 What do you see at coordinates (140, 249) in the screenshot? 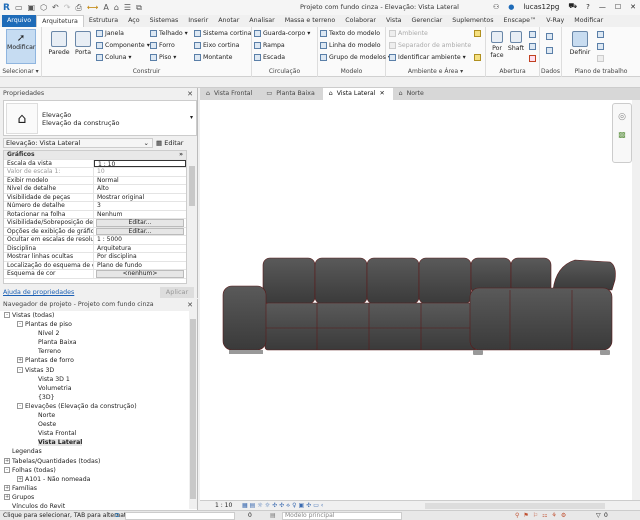
I see `property-value: Arquitetura` at bounding box center [140, 249].